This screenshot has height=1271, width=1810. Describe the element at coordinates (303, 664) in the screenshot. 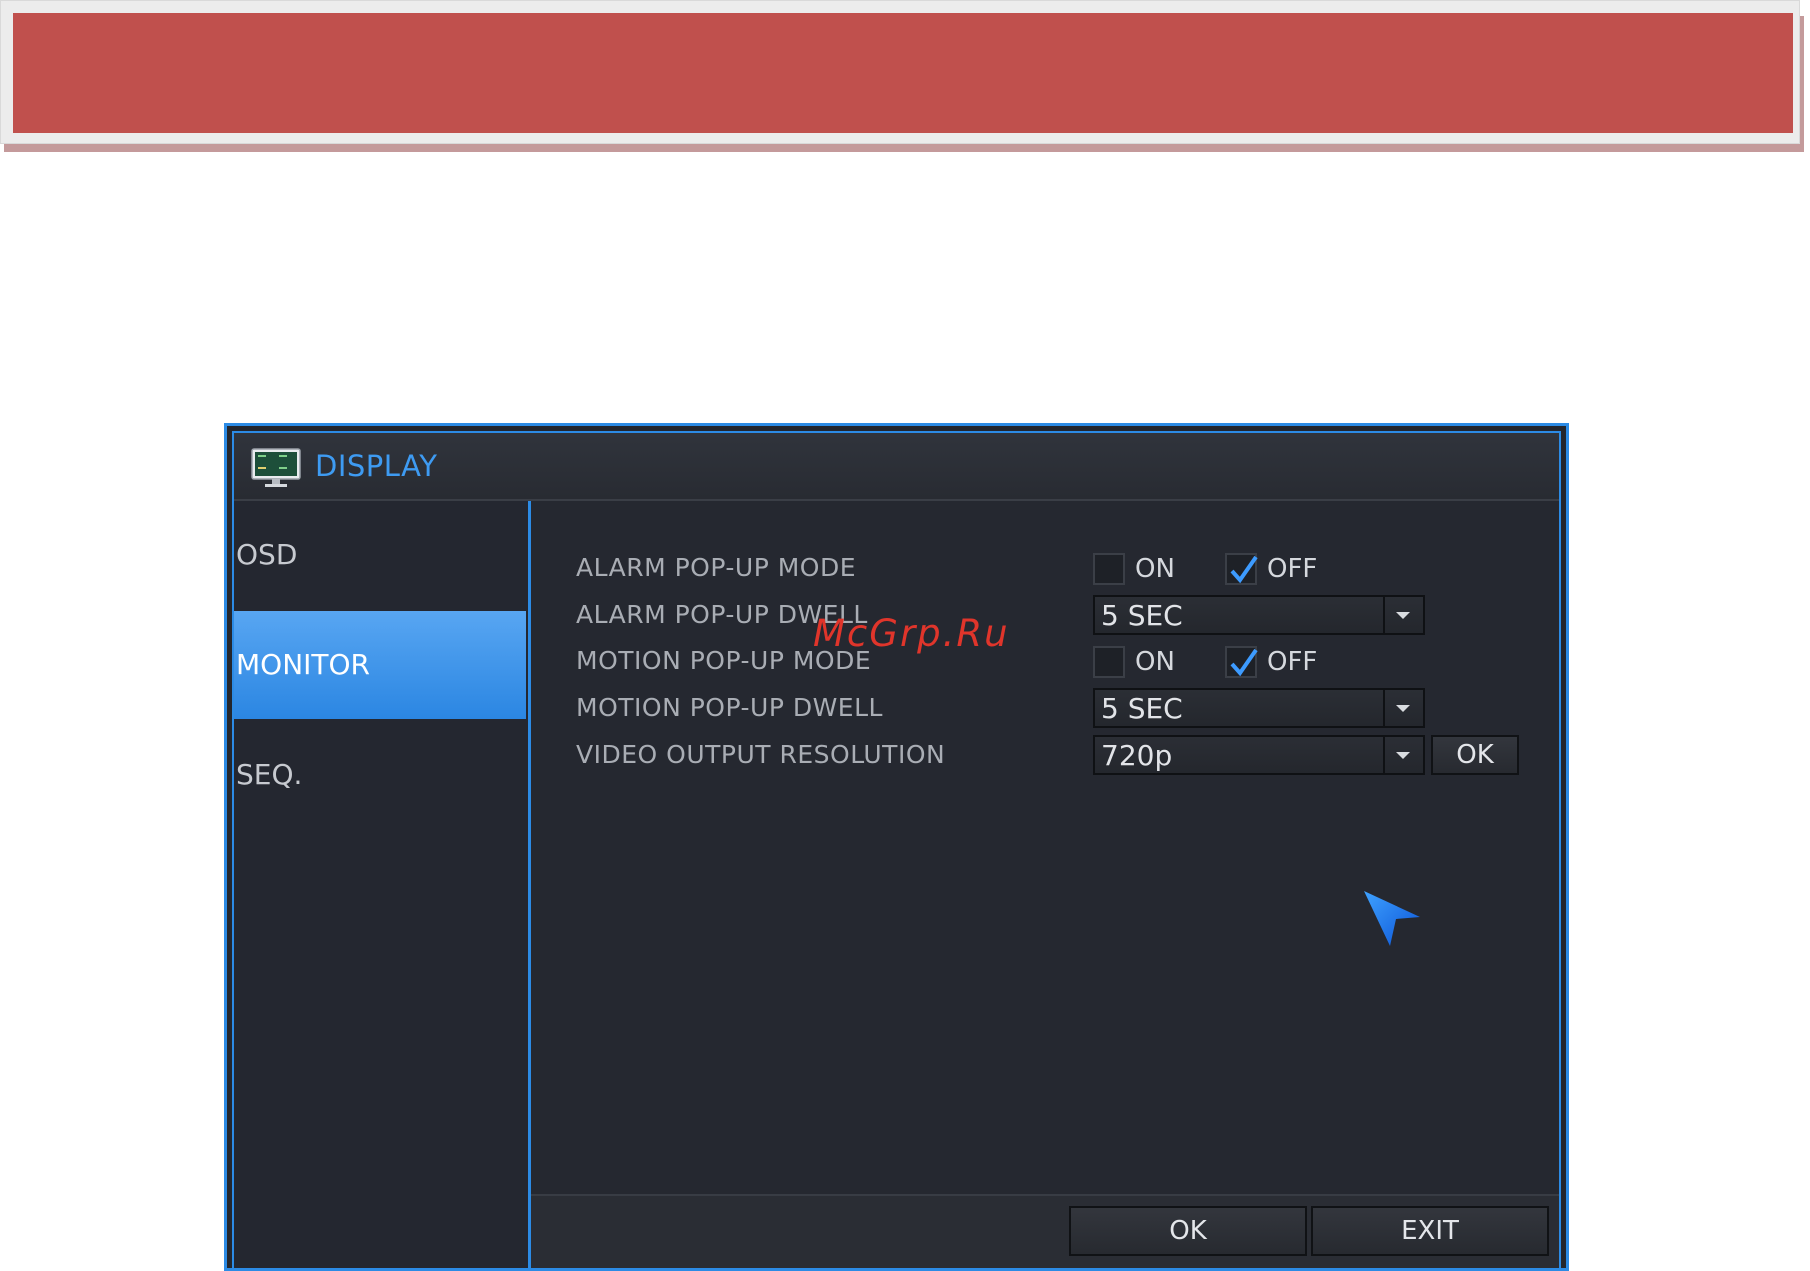

I see `sidebar-item-label: MONITOR` at that location.